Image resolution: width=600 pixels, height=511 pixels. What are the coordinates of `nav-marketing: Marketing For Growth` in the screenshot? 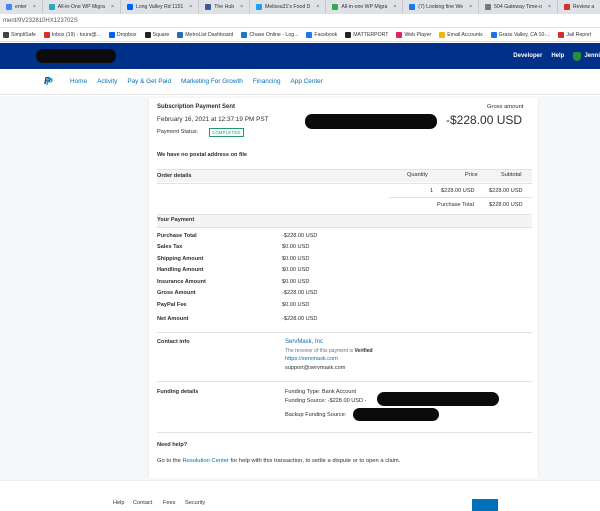 It's located at (212, 81).